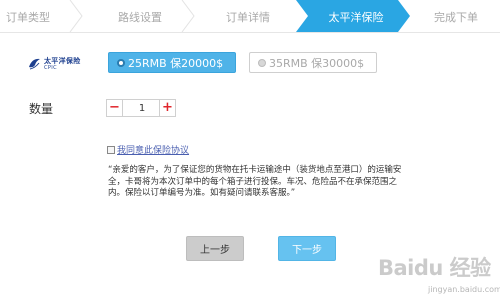  Describe the element at coordinates (41, 109) in the screenshot. I see `quantity-label: 数量` at that location.